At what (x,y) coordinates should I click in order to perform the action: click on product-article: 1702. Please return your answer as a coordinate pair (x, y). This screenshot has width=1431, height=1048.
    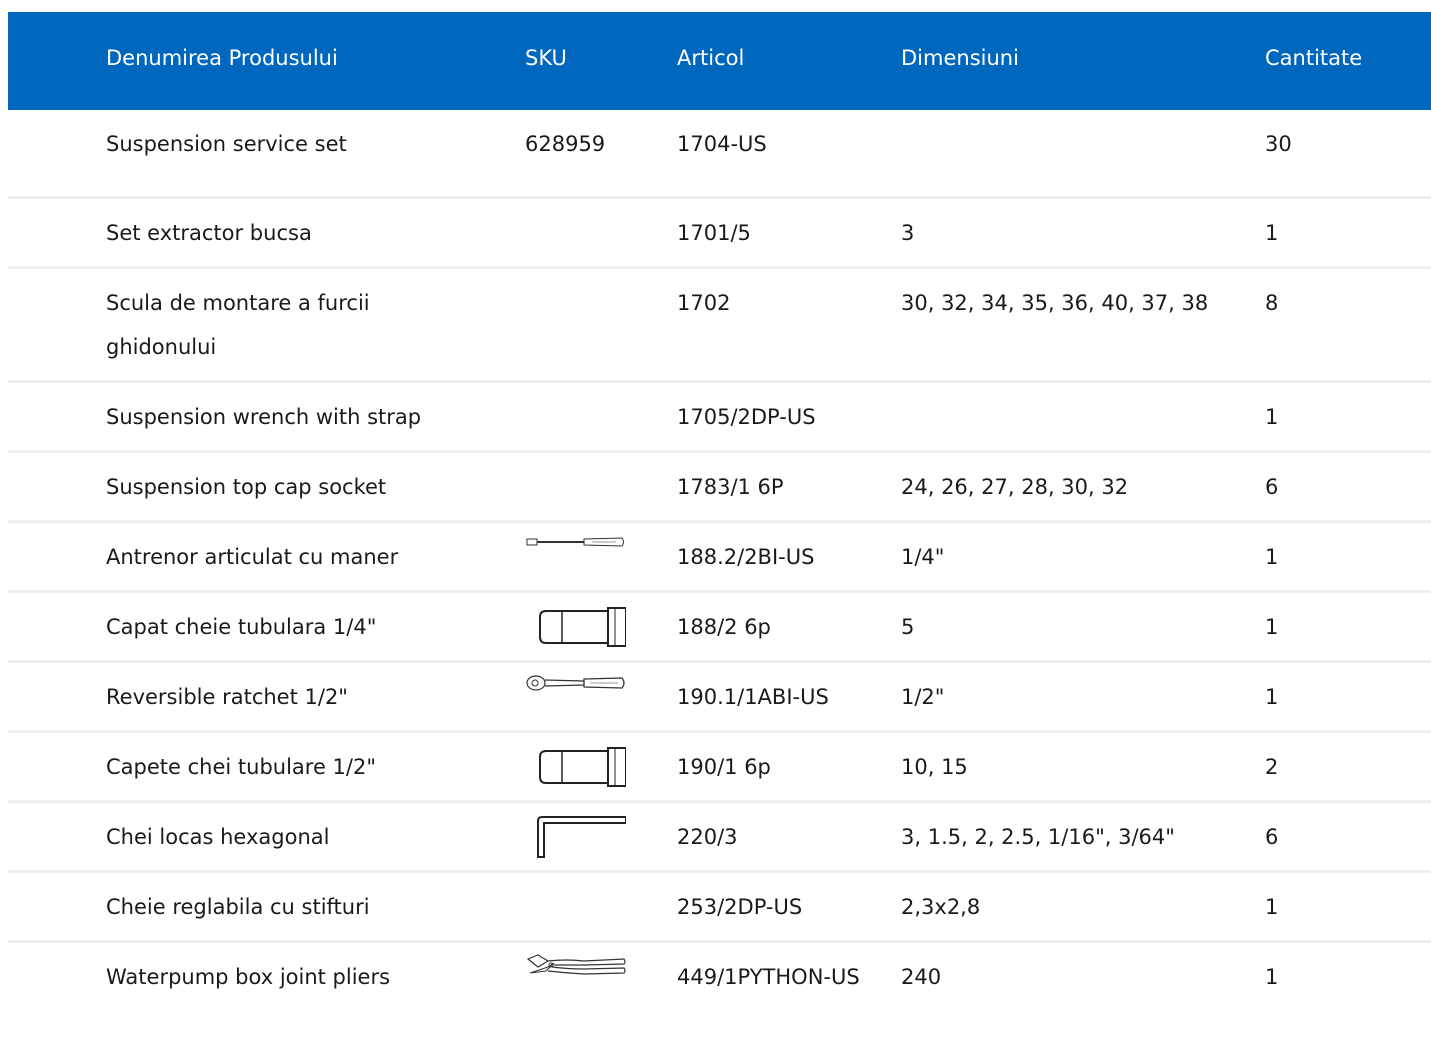
    Looking at the image, I should click on (704, 303).